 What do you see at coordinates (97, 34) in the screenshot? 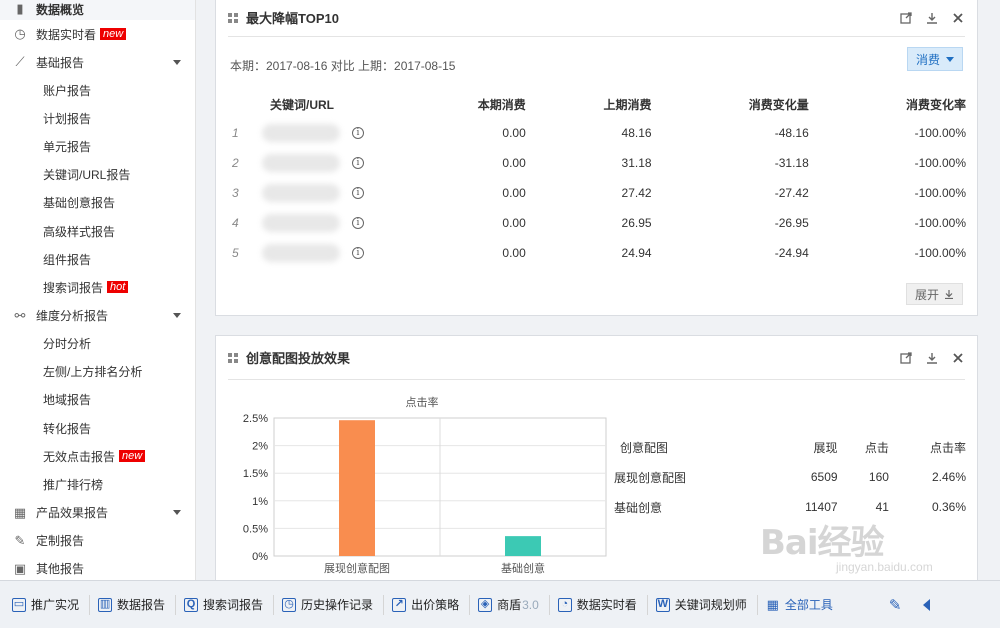
I see `sidebar-item: ◷ 数据实时看 new` at bounding box center [97, 34].